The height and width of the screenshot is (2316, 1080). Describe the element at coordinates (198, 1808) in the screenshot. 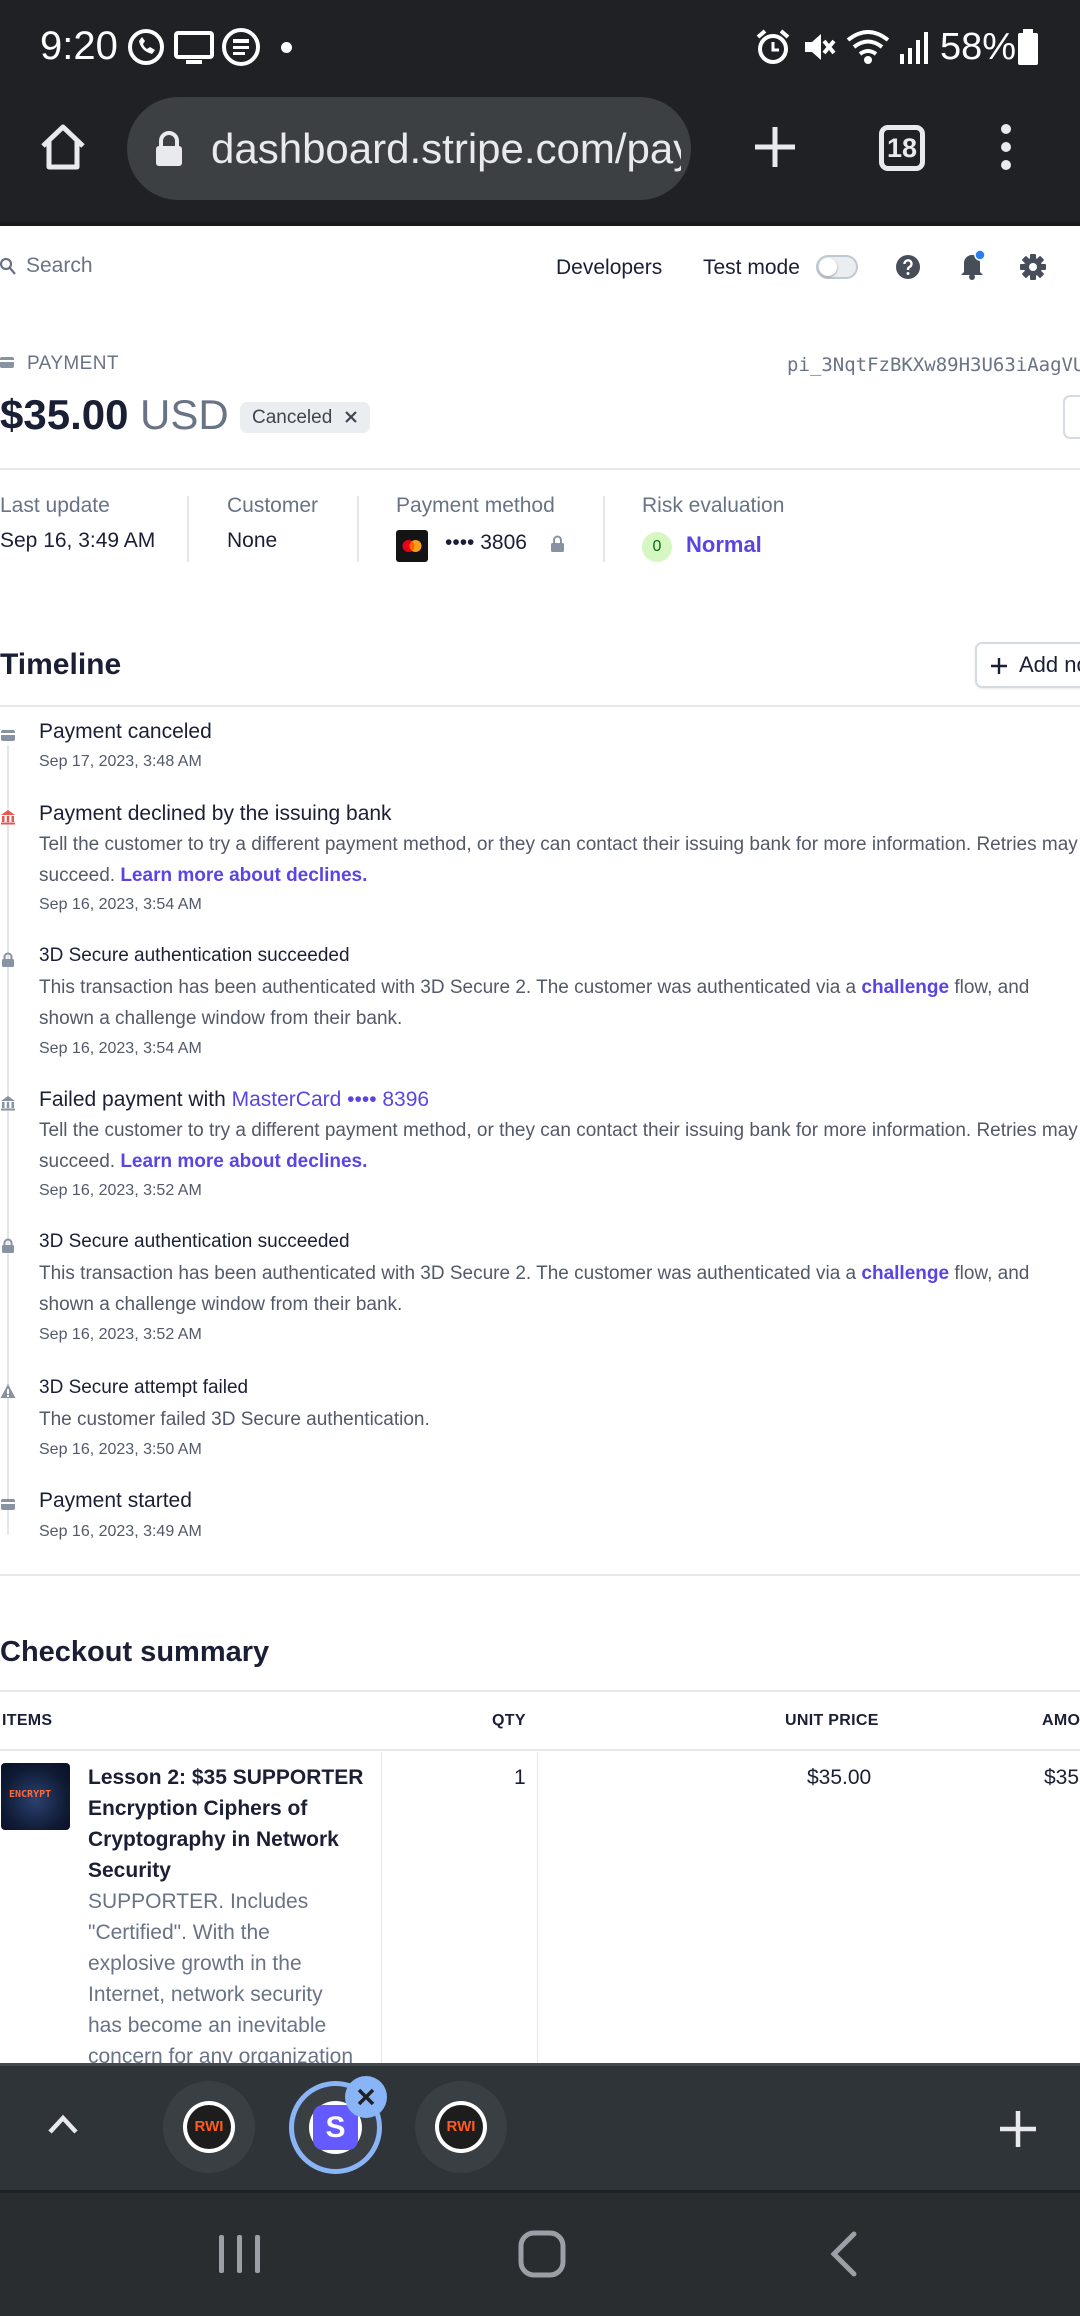

I see `item-name-line: Encryption Ciphers of` at that location.